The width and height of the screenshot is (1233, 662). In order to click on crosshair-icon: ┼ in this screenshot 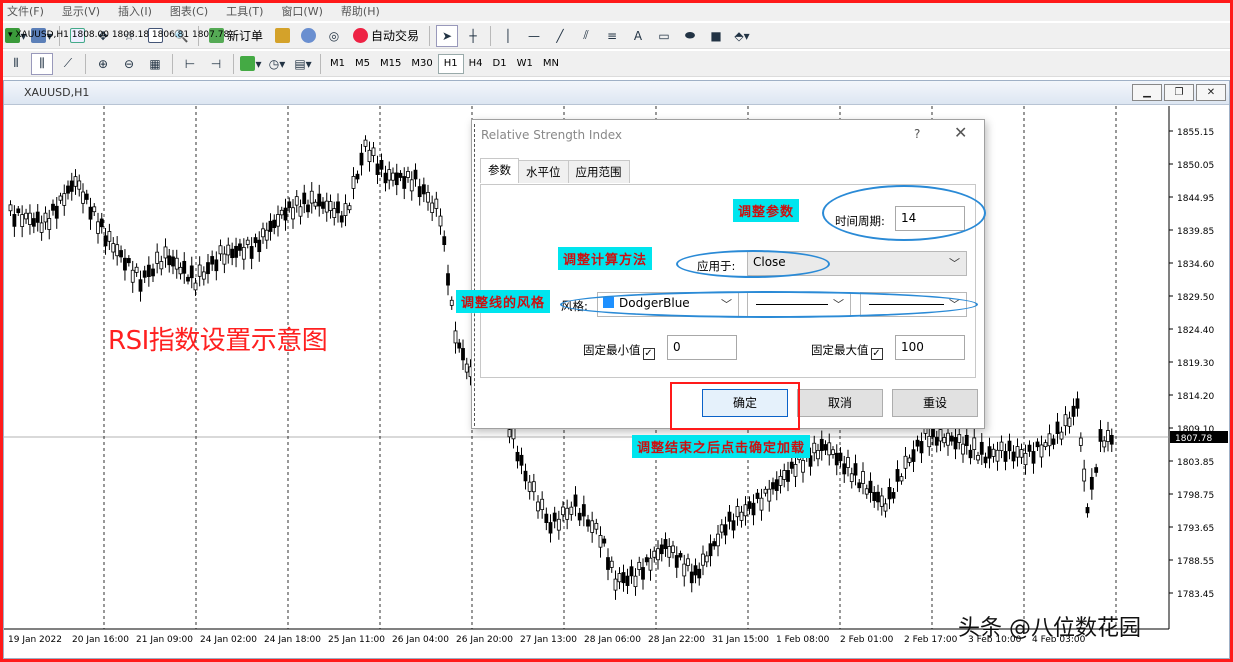, I will do `click(473, 36)`.